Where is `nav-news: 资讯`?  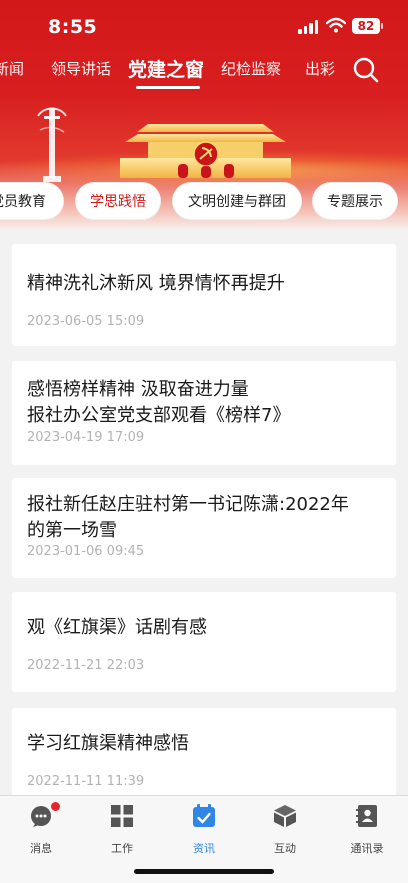 nav-news: 资讯 is located at coordinates (204, 829).